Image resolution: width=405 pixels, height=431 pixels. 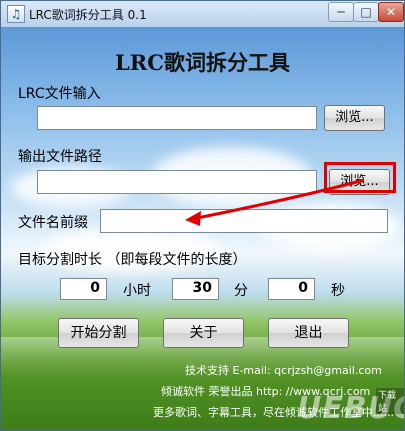 I want to click on seconds-unit-label: 秒, so click(x=338, y=291).